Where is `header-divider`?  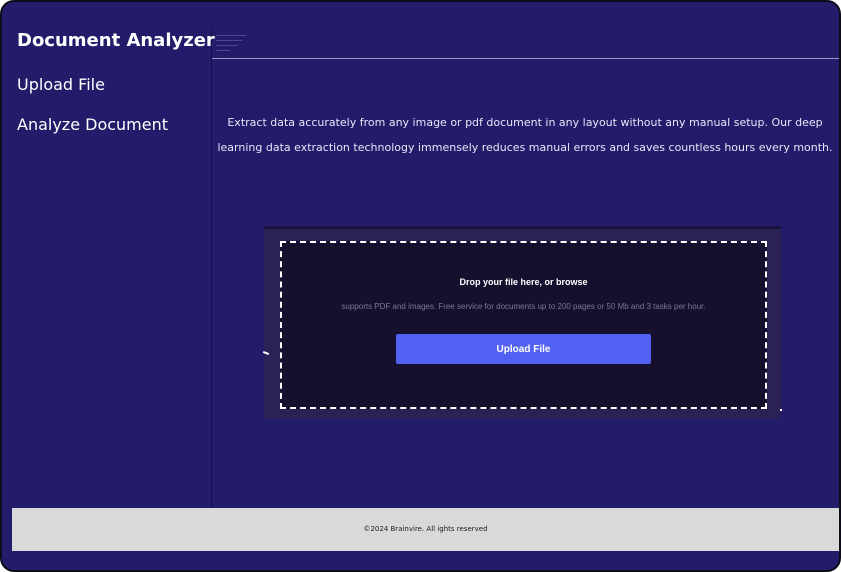
header-divider is located at coordinates (525, 58).